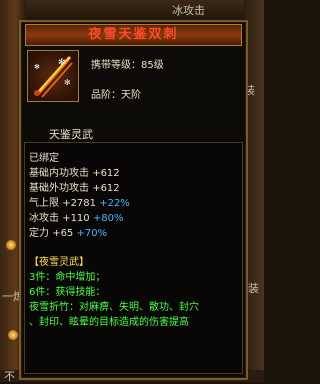  What do you see at coordinates (44, 203) in the screenshot?
I see `stat-label: 气上限` at bounding box center [44, 203].